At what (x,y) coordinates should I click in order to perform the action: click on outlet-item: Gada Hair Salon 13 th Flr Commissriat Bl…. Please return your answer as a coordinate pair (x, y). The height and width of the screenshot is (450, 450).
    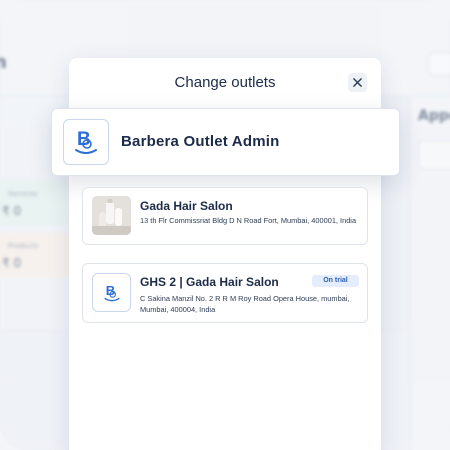
    Looking at the image, I should click on (225, 216).